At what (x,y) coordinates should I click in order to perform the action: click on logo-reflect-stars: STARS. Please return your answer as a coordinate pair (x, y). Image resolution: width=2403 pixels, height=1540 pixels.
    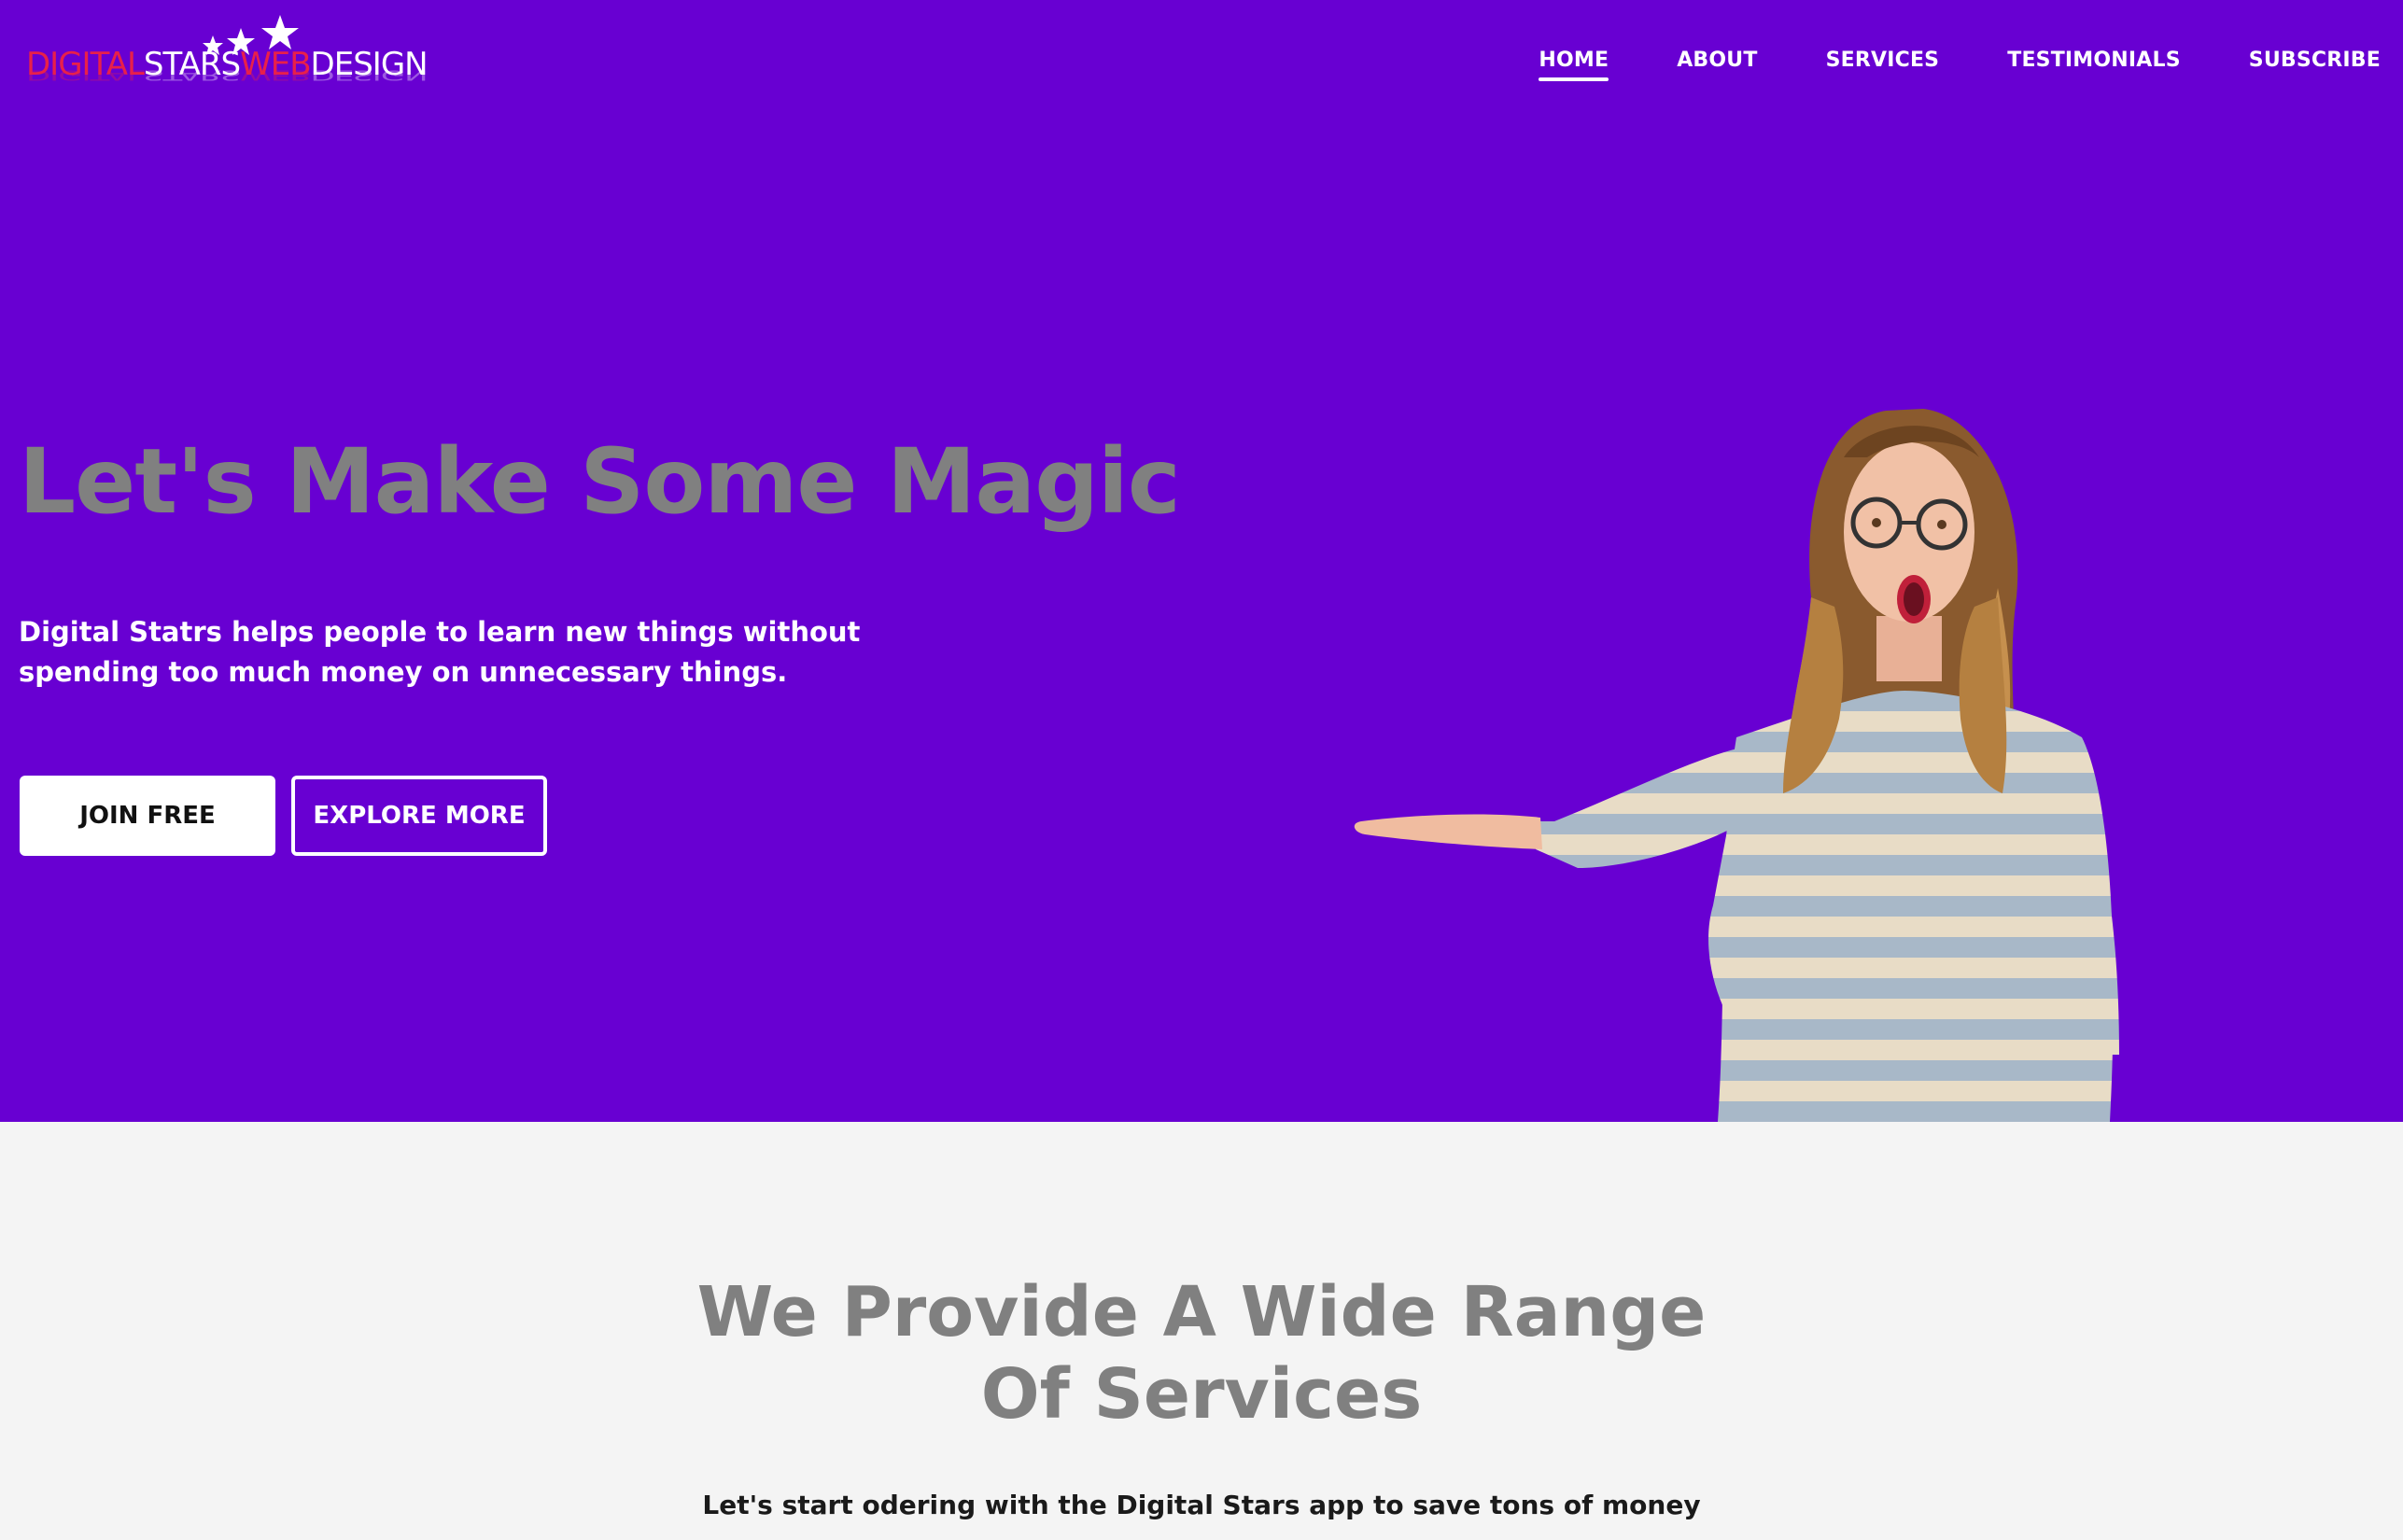
    Looking at the image, I should click on (192, 75).